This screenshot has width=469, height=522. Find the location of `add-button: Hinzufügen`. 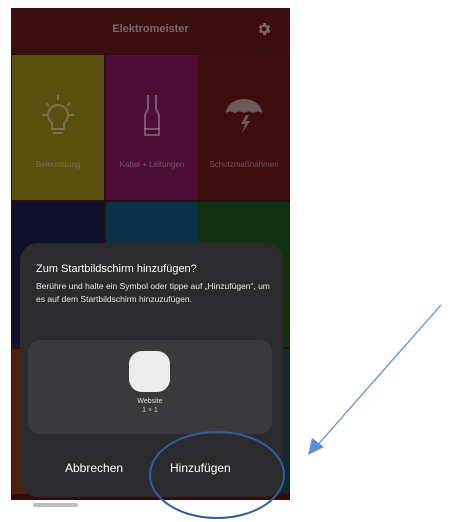

add-button: Hinzufügen is located at coordinates (200, 468).